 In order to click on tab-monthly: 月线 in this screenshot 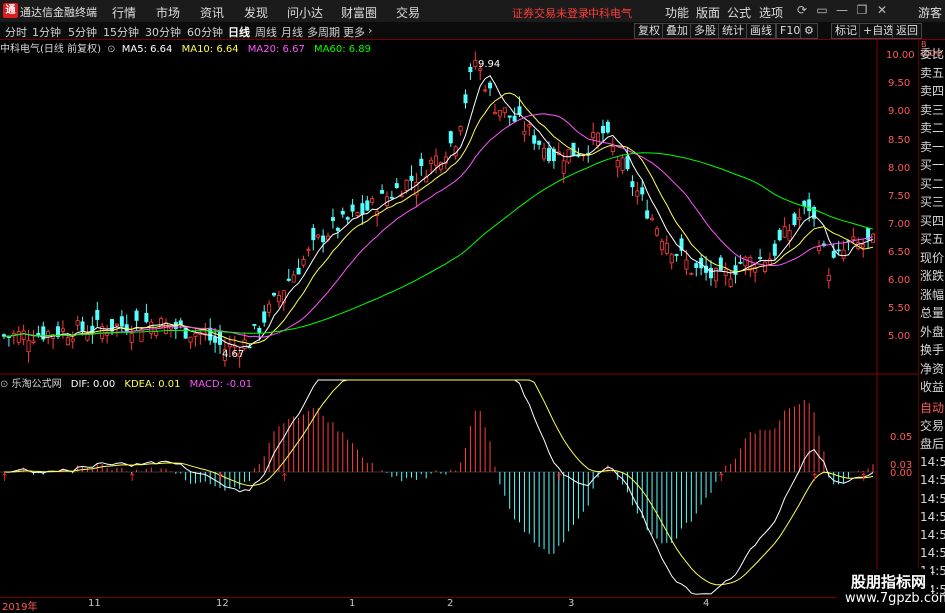, I will do `click(292, 32)`.